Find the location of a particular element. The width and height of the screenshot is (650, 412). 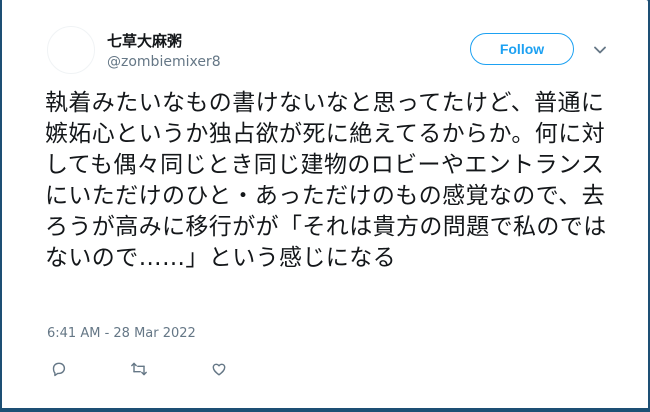

heart-icon is located at coordinates (219, 369).